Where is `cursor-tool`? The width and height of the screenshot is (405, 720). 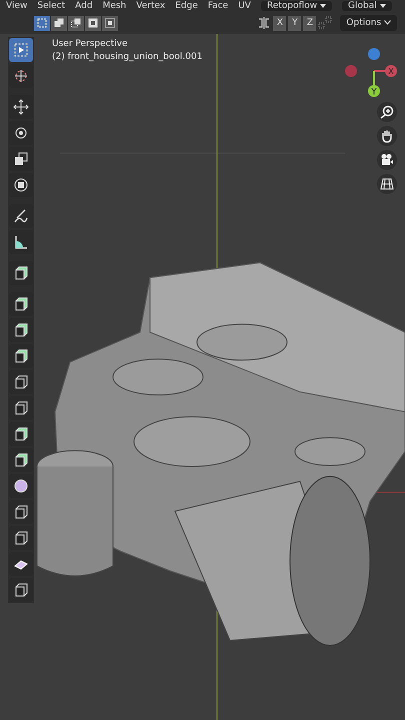
cursor-tool is located at coordinates (21, 76).